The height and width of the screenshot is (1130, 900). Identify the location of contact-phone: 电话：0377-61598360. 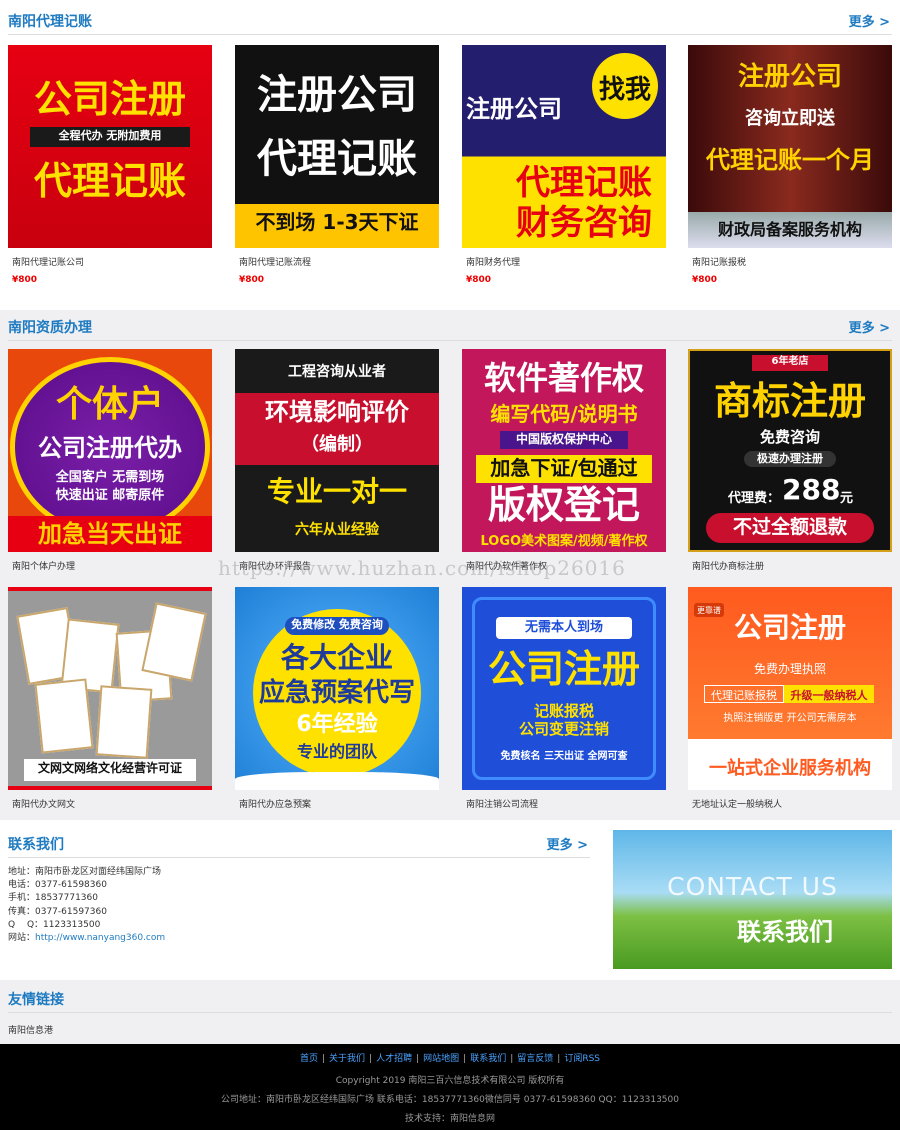
(57, 885).